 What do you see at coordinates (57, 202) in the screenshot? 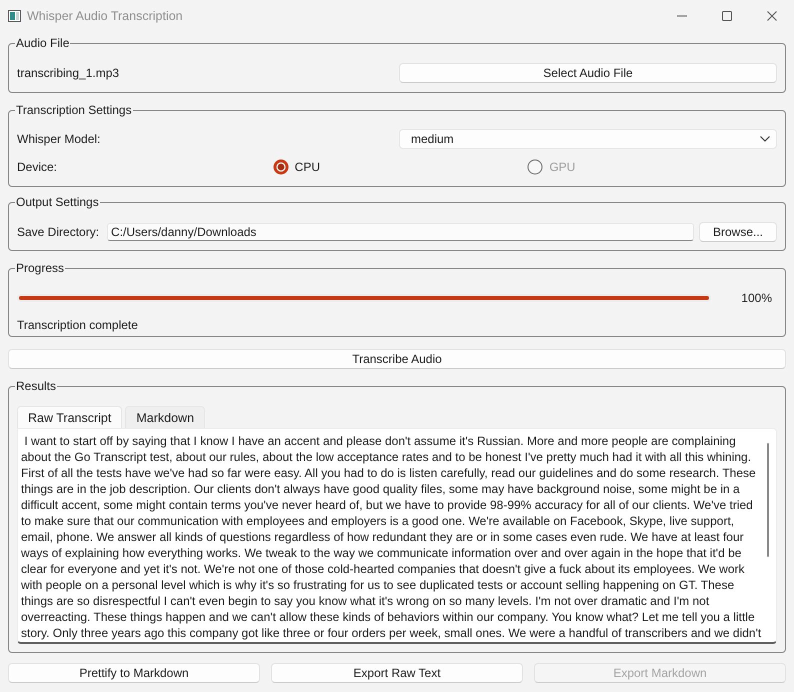
I see `group-title: Output Settings` at bounding box center [57, 202].